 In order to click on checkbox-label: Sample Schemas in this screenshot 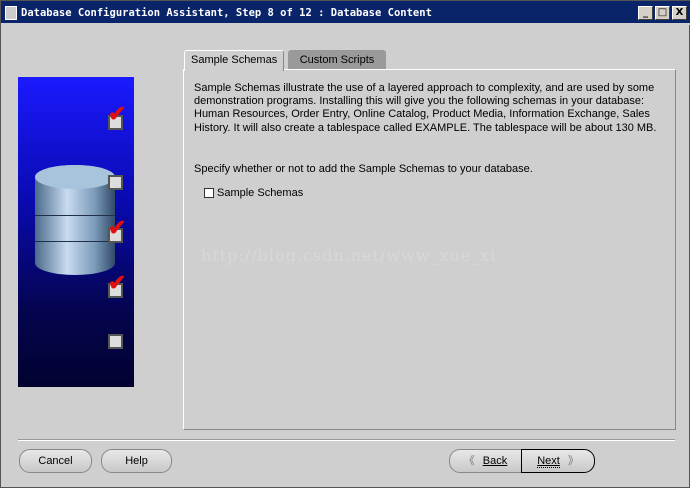, I will do `click(260, 193)`.